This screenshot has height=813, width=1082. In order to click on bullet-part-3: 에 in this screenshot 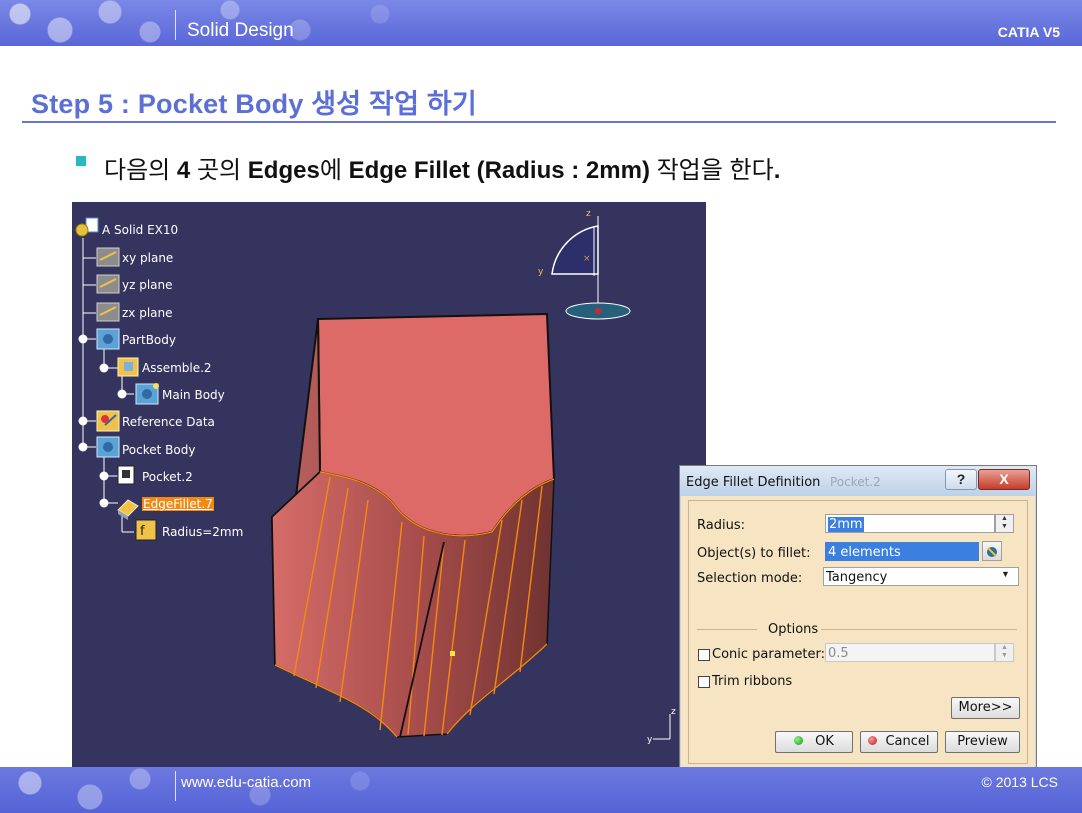, I will do `click(334, 170)`.